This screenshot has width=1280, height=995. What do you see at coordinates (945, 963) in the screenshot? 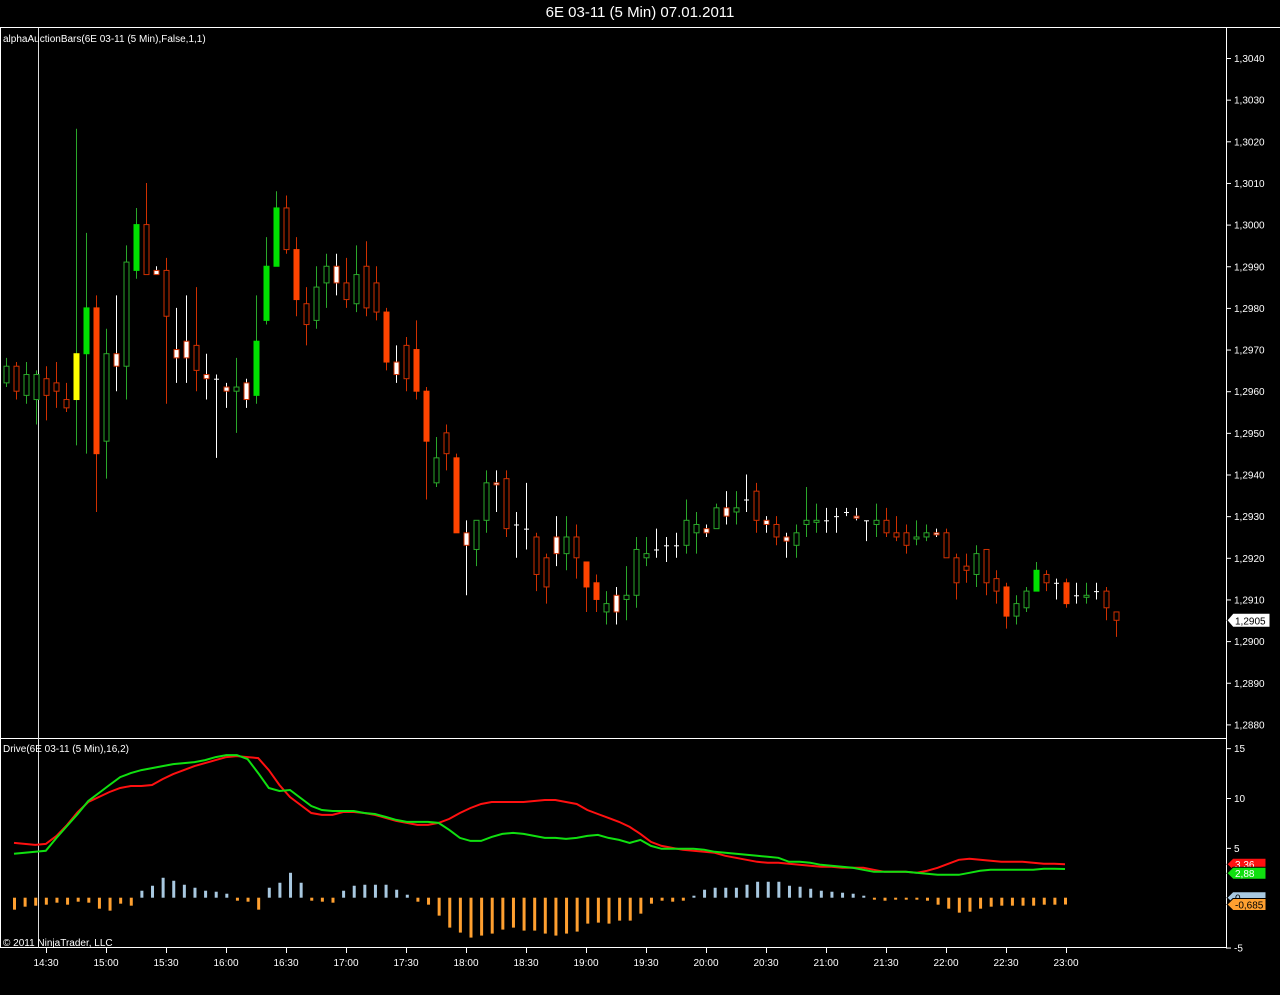
I see `x-tick-label: 22:00` at bounding box center [945, 963].